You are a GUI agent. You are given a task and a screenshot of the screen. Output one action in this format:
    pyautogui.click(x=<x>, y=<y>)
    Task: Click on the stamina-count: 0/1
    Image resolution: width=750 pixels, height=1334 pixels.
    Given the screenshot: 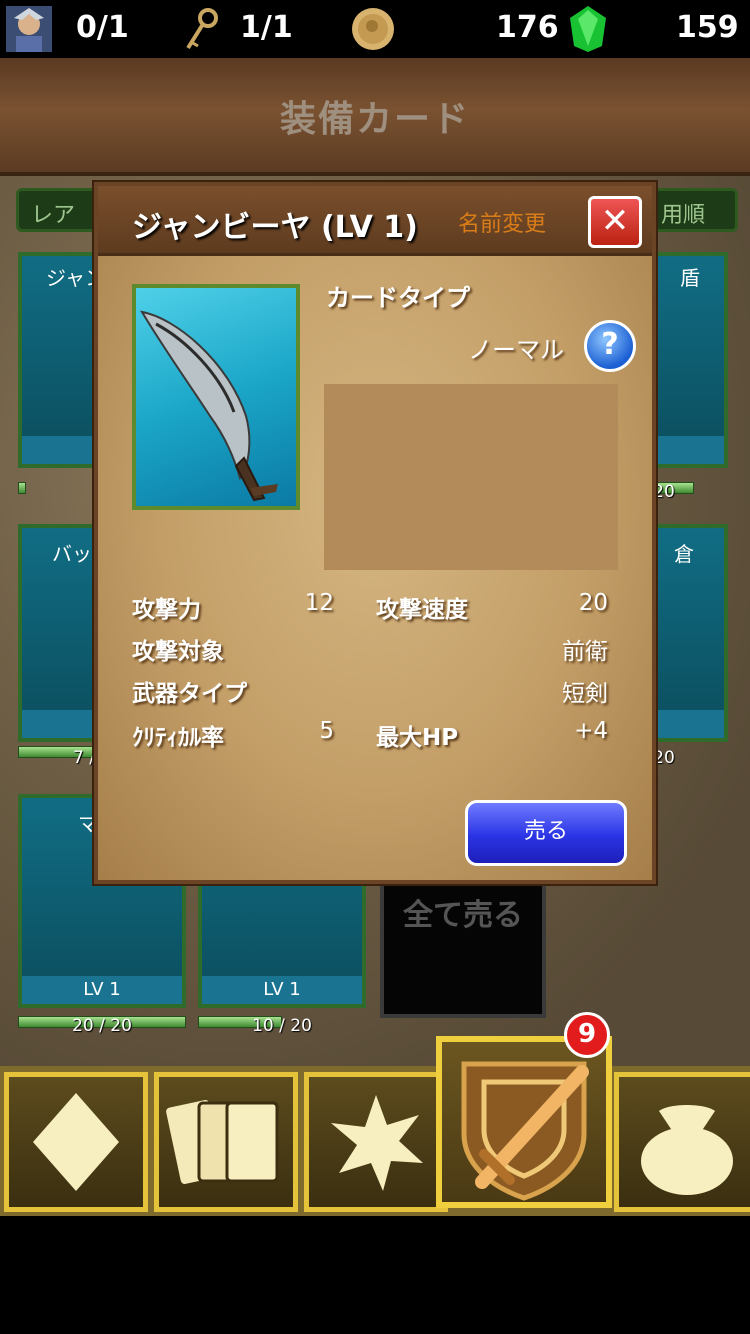 What is the action you would take?
    pyautogui.click(x=102, y=27)
    